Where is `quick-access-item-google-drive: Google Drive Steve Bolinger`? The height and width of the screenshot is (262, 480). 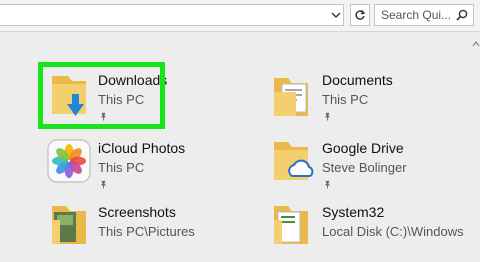 quick-access-item-google-drive: Google Drive Steve Bolinger is located at coordinates (375, 168).